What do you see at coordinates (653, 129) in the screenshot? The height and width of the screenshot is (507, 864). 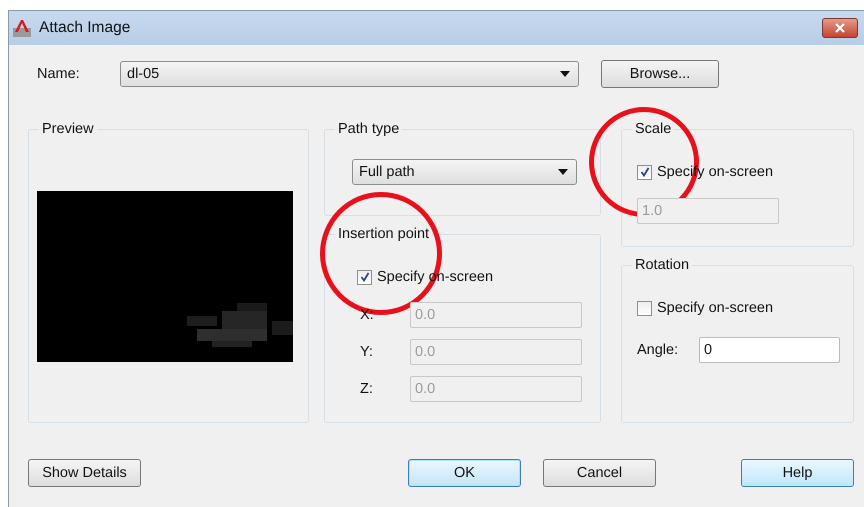 I see `group-title: Scale` at bounding box center [653, 129].